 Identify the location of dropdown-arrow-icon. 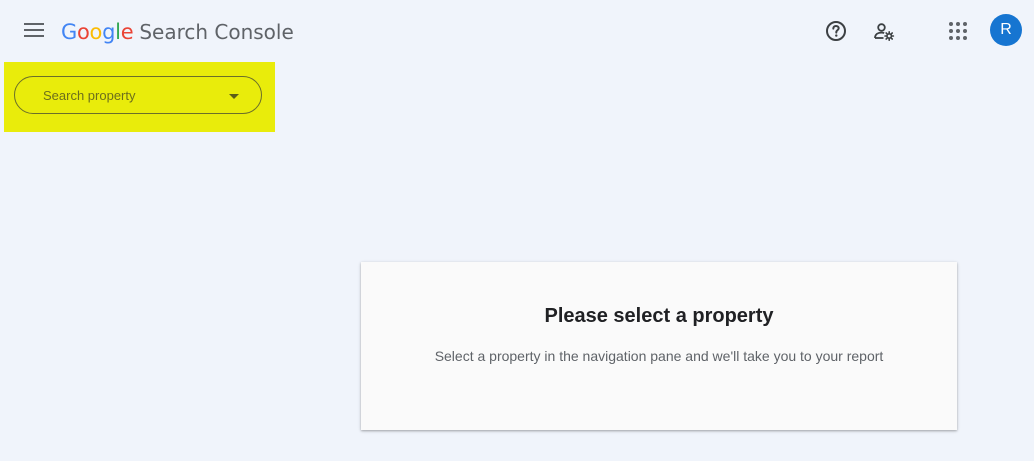
(234, 96).